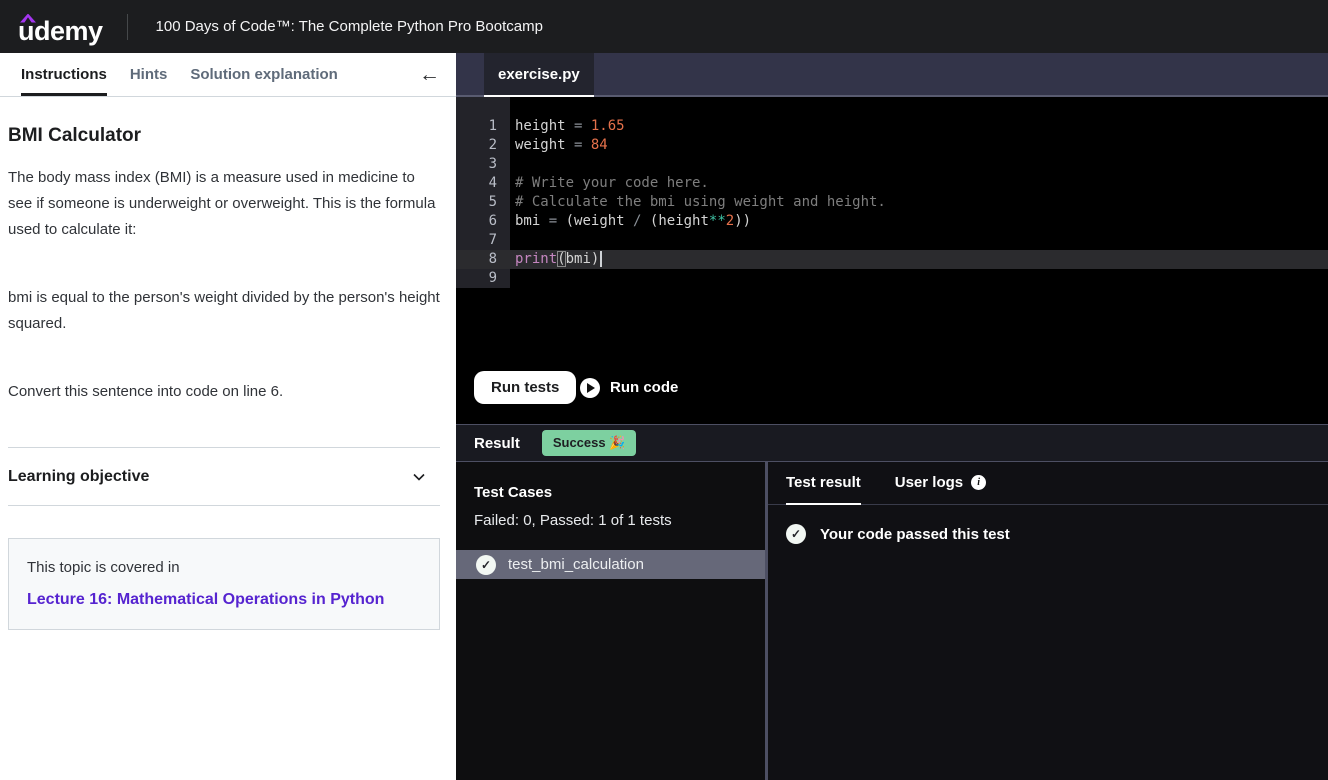  I want to click on code-line: print(bmi), so click(919, 259).